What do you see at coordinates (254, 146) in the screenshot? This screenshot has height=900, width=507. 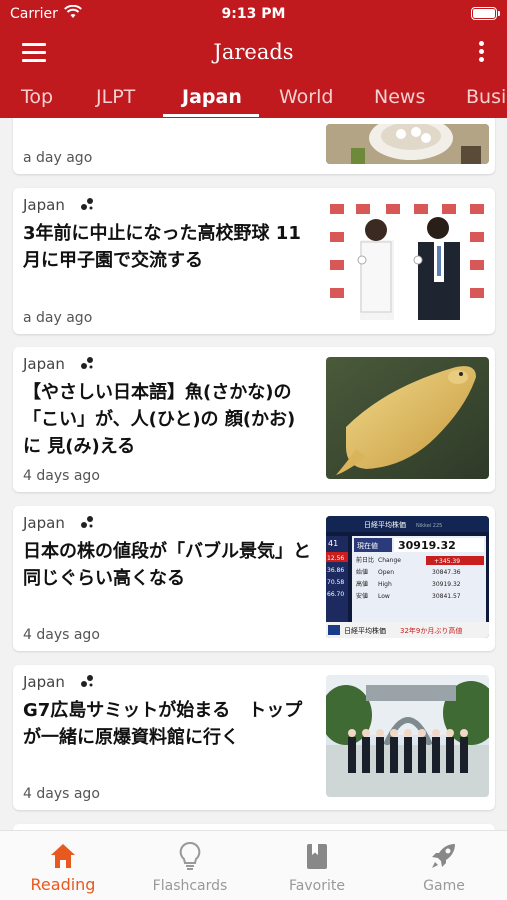 I see `article-card: a day ago` at bounding box center [254, 146].